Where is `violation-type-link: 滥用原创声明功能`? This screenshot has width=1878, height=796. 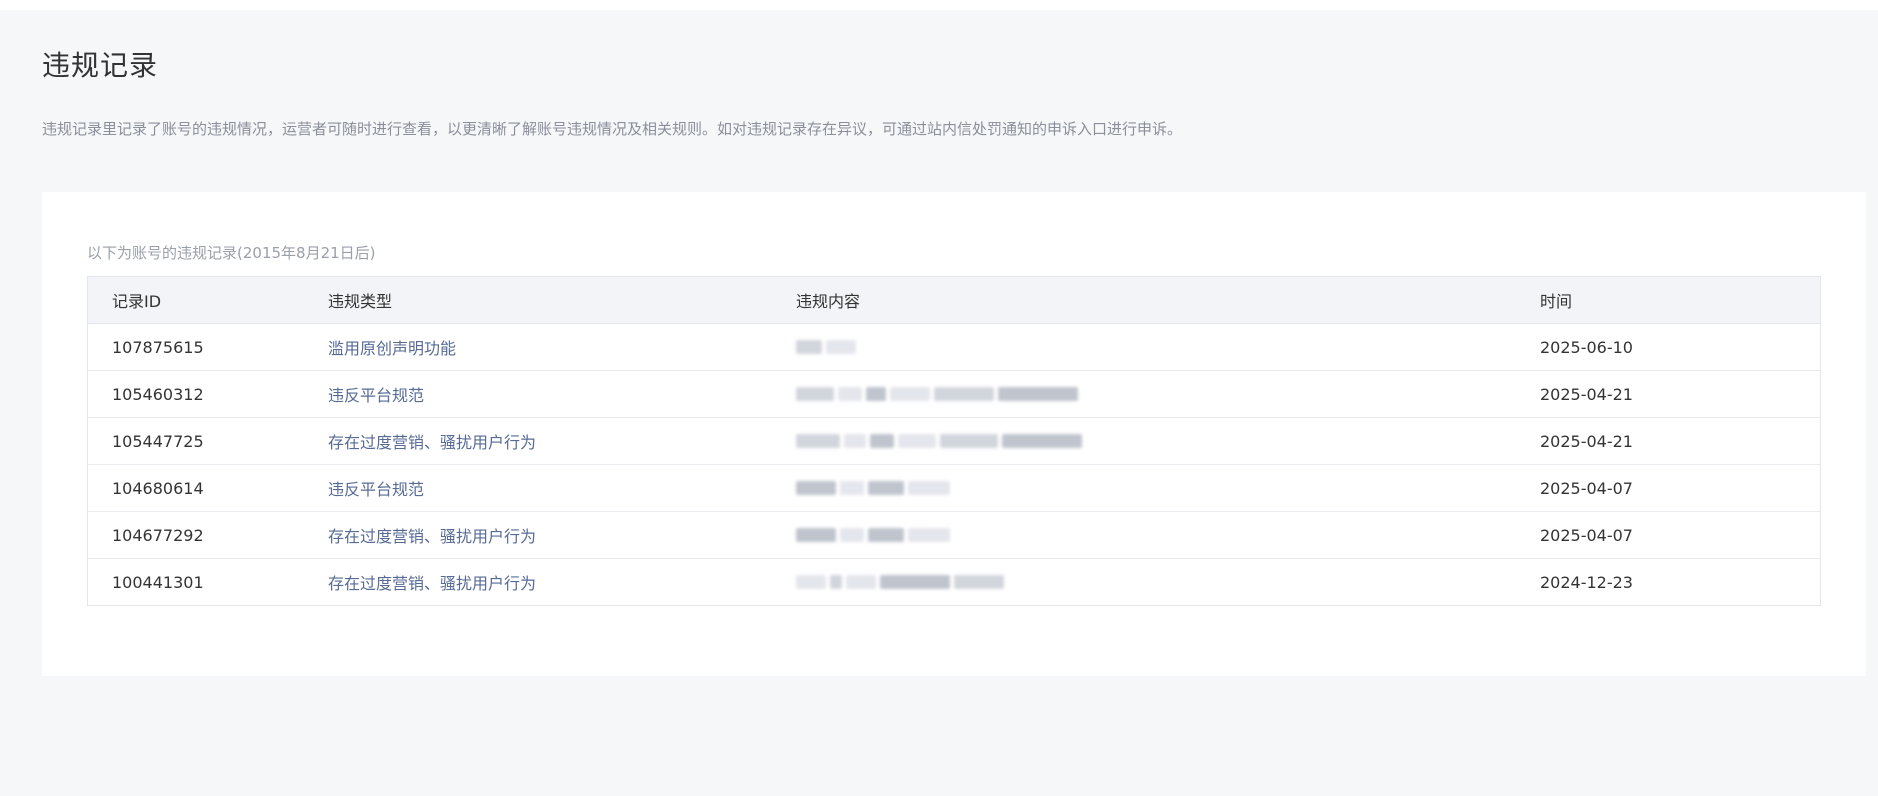
violation-type-link: 滥用原创声明功能 is located at coordinates (562, 347).